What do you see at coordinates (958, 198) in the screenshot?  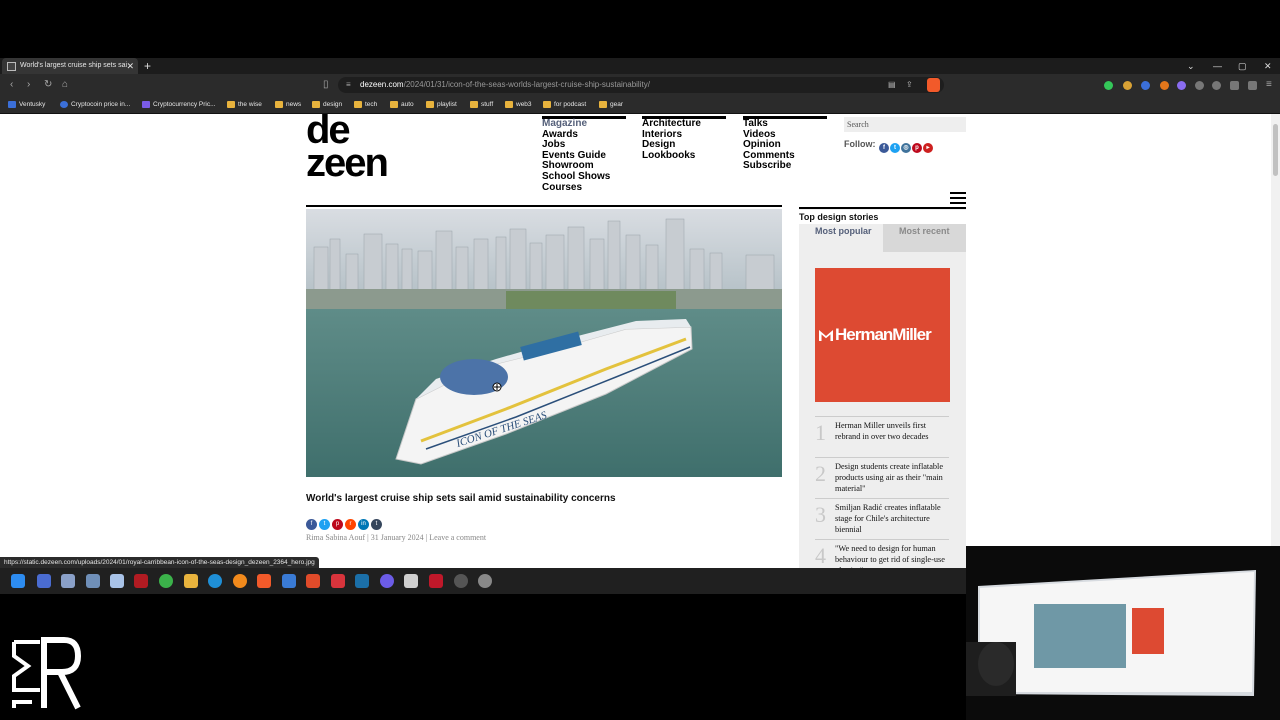 I see `hamburger-menu-icon` at bounding box center [958, 198].